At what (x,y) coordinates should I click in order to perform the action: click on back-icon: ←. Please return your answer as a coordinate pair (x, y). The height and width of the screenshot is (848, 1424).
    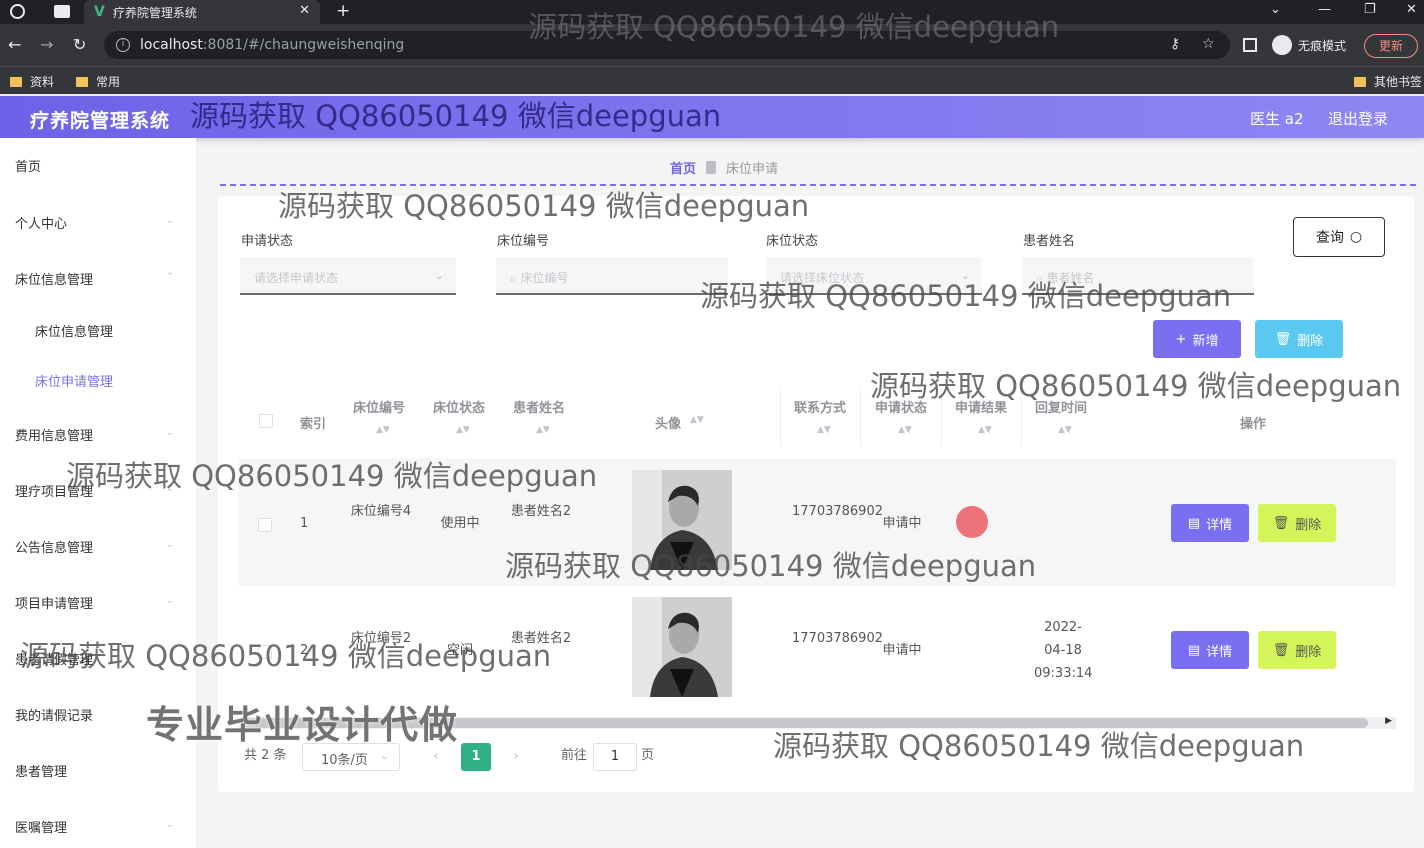
    Looking at the image, I should click on (14, 44).